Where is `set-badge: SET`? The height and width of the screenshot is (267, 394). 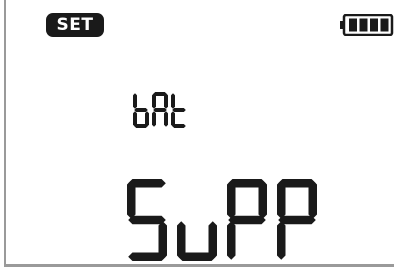 set-badge: SET is located at coordinates (75, 25).